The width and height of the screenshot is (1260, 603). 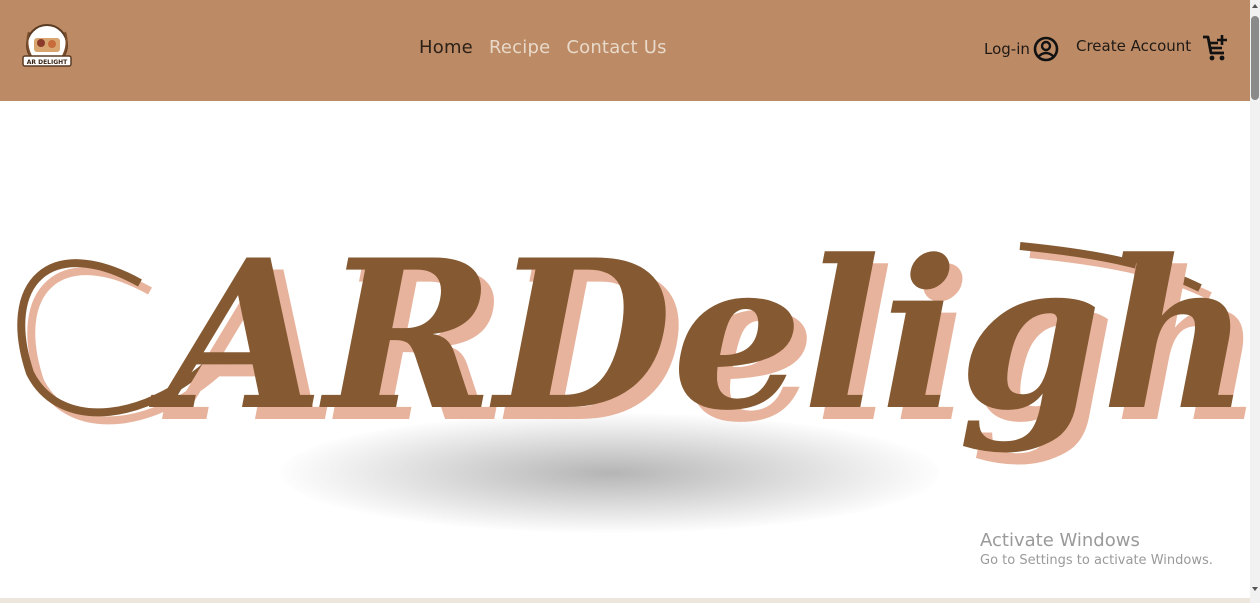 What do you see at coordinates (1255, 6) in the screenshot?
I see `scroll-up-icon` at bounding box center [1255, 6].